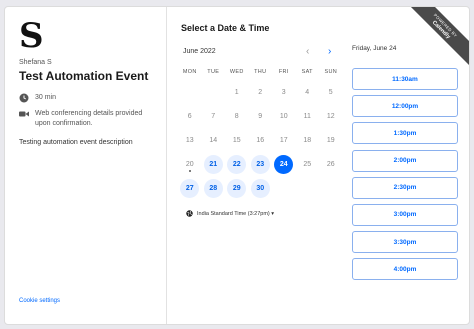 This screenshot has height=329, width=474. Describe the element at coordinates (307, 92) in the screenshot. I see `calendar-day: 4` at that location.